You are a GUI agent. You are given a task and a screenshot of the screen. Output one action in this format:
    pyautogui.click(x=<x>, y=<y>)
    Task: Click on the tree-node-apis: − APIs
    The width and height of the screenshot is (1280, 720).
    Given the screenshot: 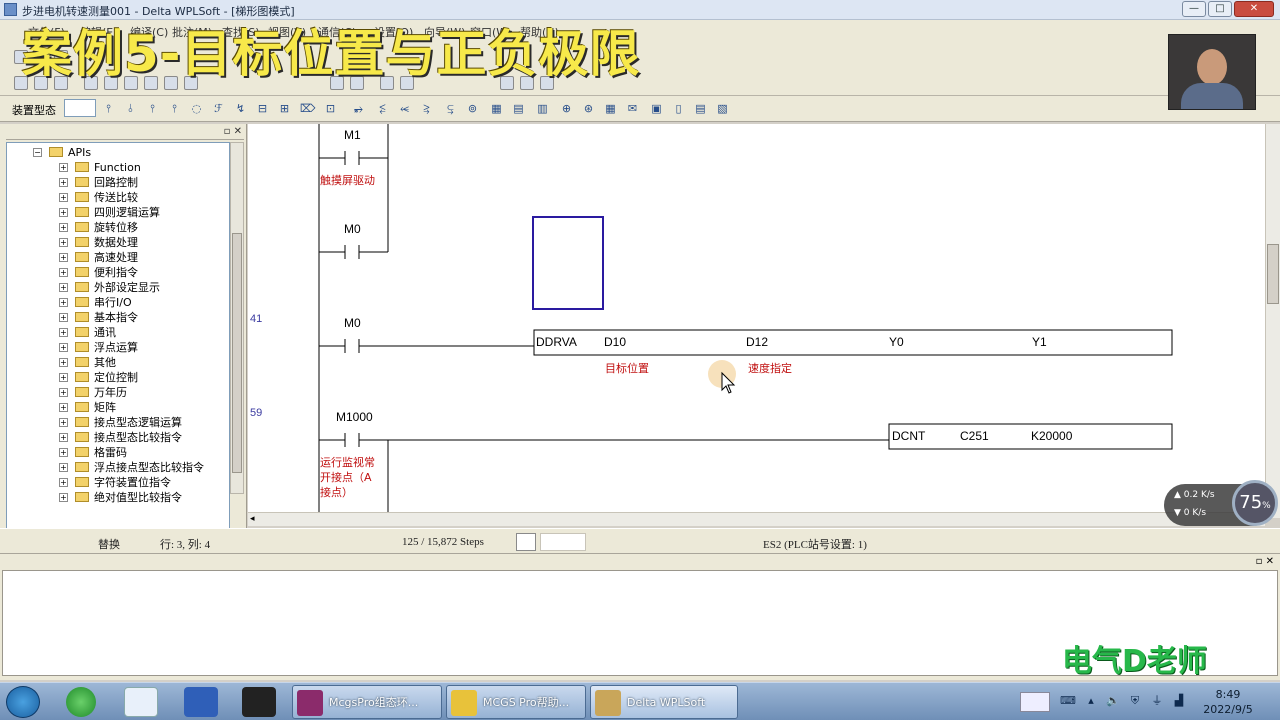 What is the action you would take?
    pyautogui.click(x=62, y=152)
    